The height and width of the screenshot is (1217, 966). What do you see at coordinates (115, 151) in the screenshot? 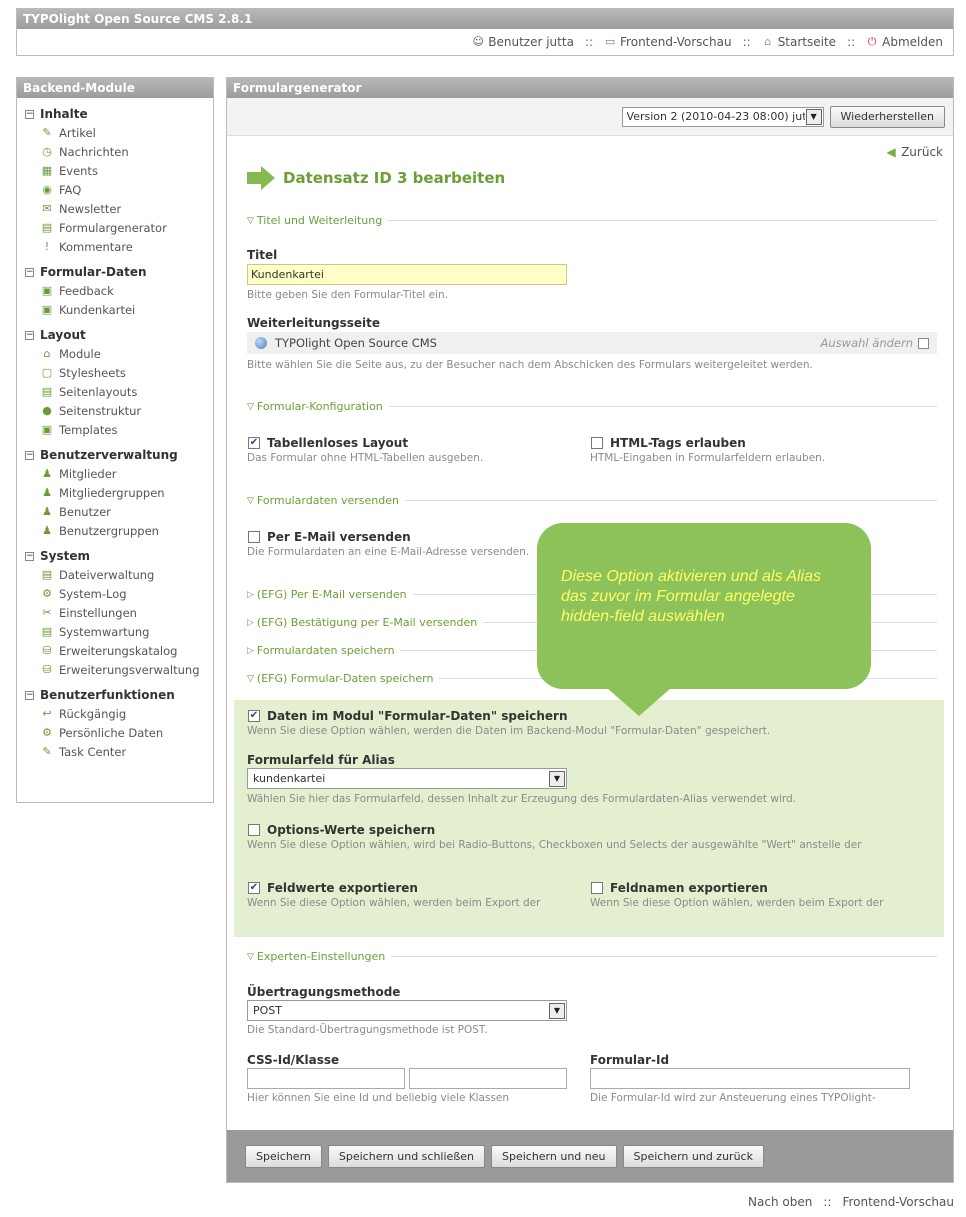
I see `sidebar-item: ◷ Nachrichten` at bounding box center [115, 151].